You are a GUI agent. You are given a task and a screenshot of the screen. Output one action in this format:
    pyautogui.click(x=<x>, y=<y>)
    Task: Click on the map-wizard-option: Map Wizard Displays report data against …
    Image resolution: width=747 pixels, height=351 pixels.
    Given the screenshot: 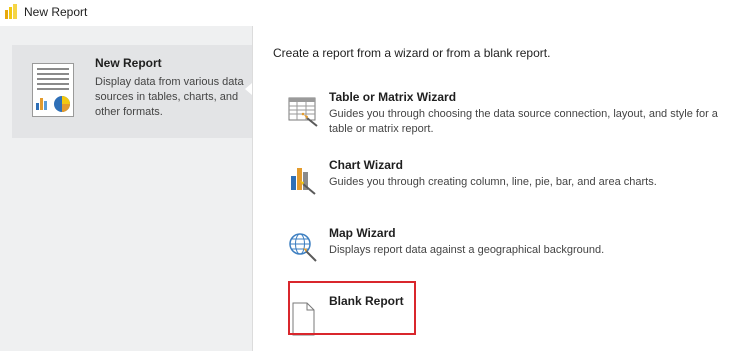 What is the action you would take?
    pyautogui.click(x=503, y=254)
    